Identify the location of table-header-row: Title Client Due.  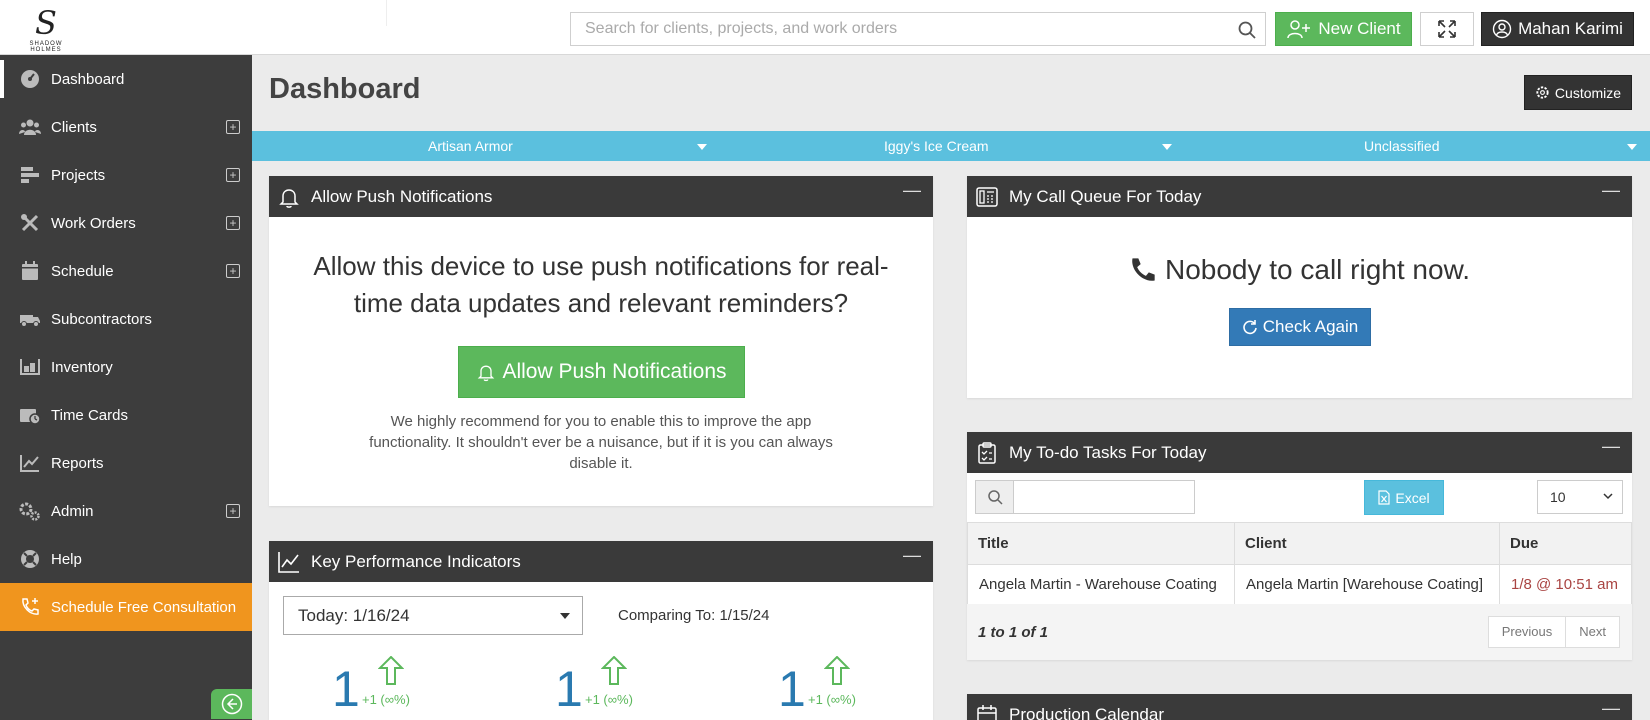
(1299, 543).